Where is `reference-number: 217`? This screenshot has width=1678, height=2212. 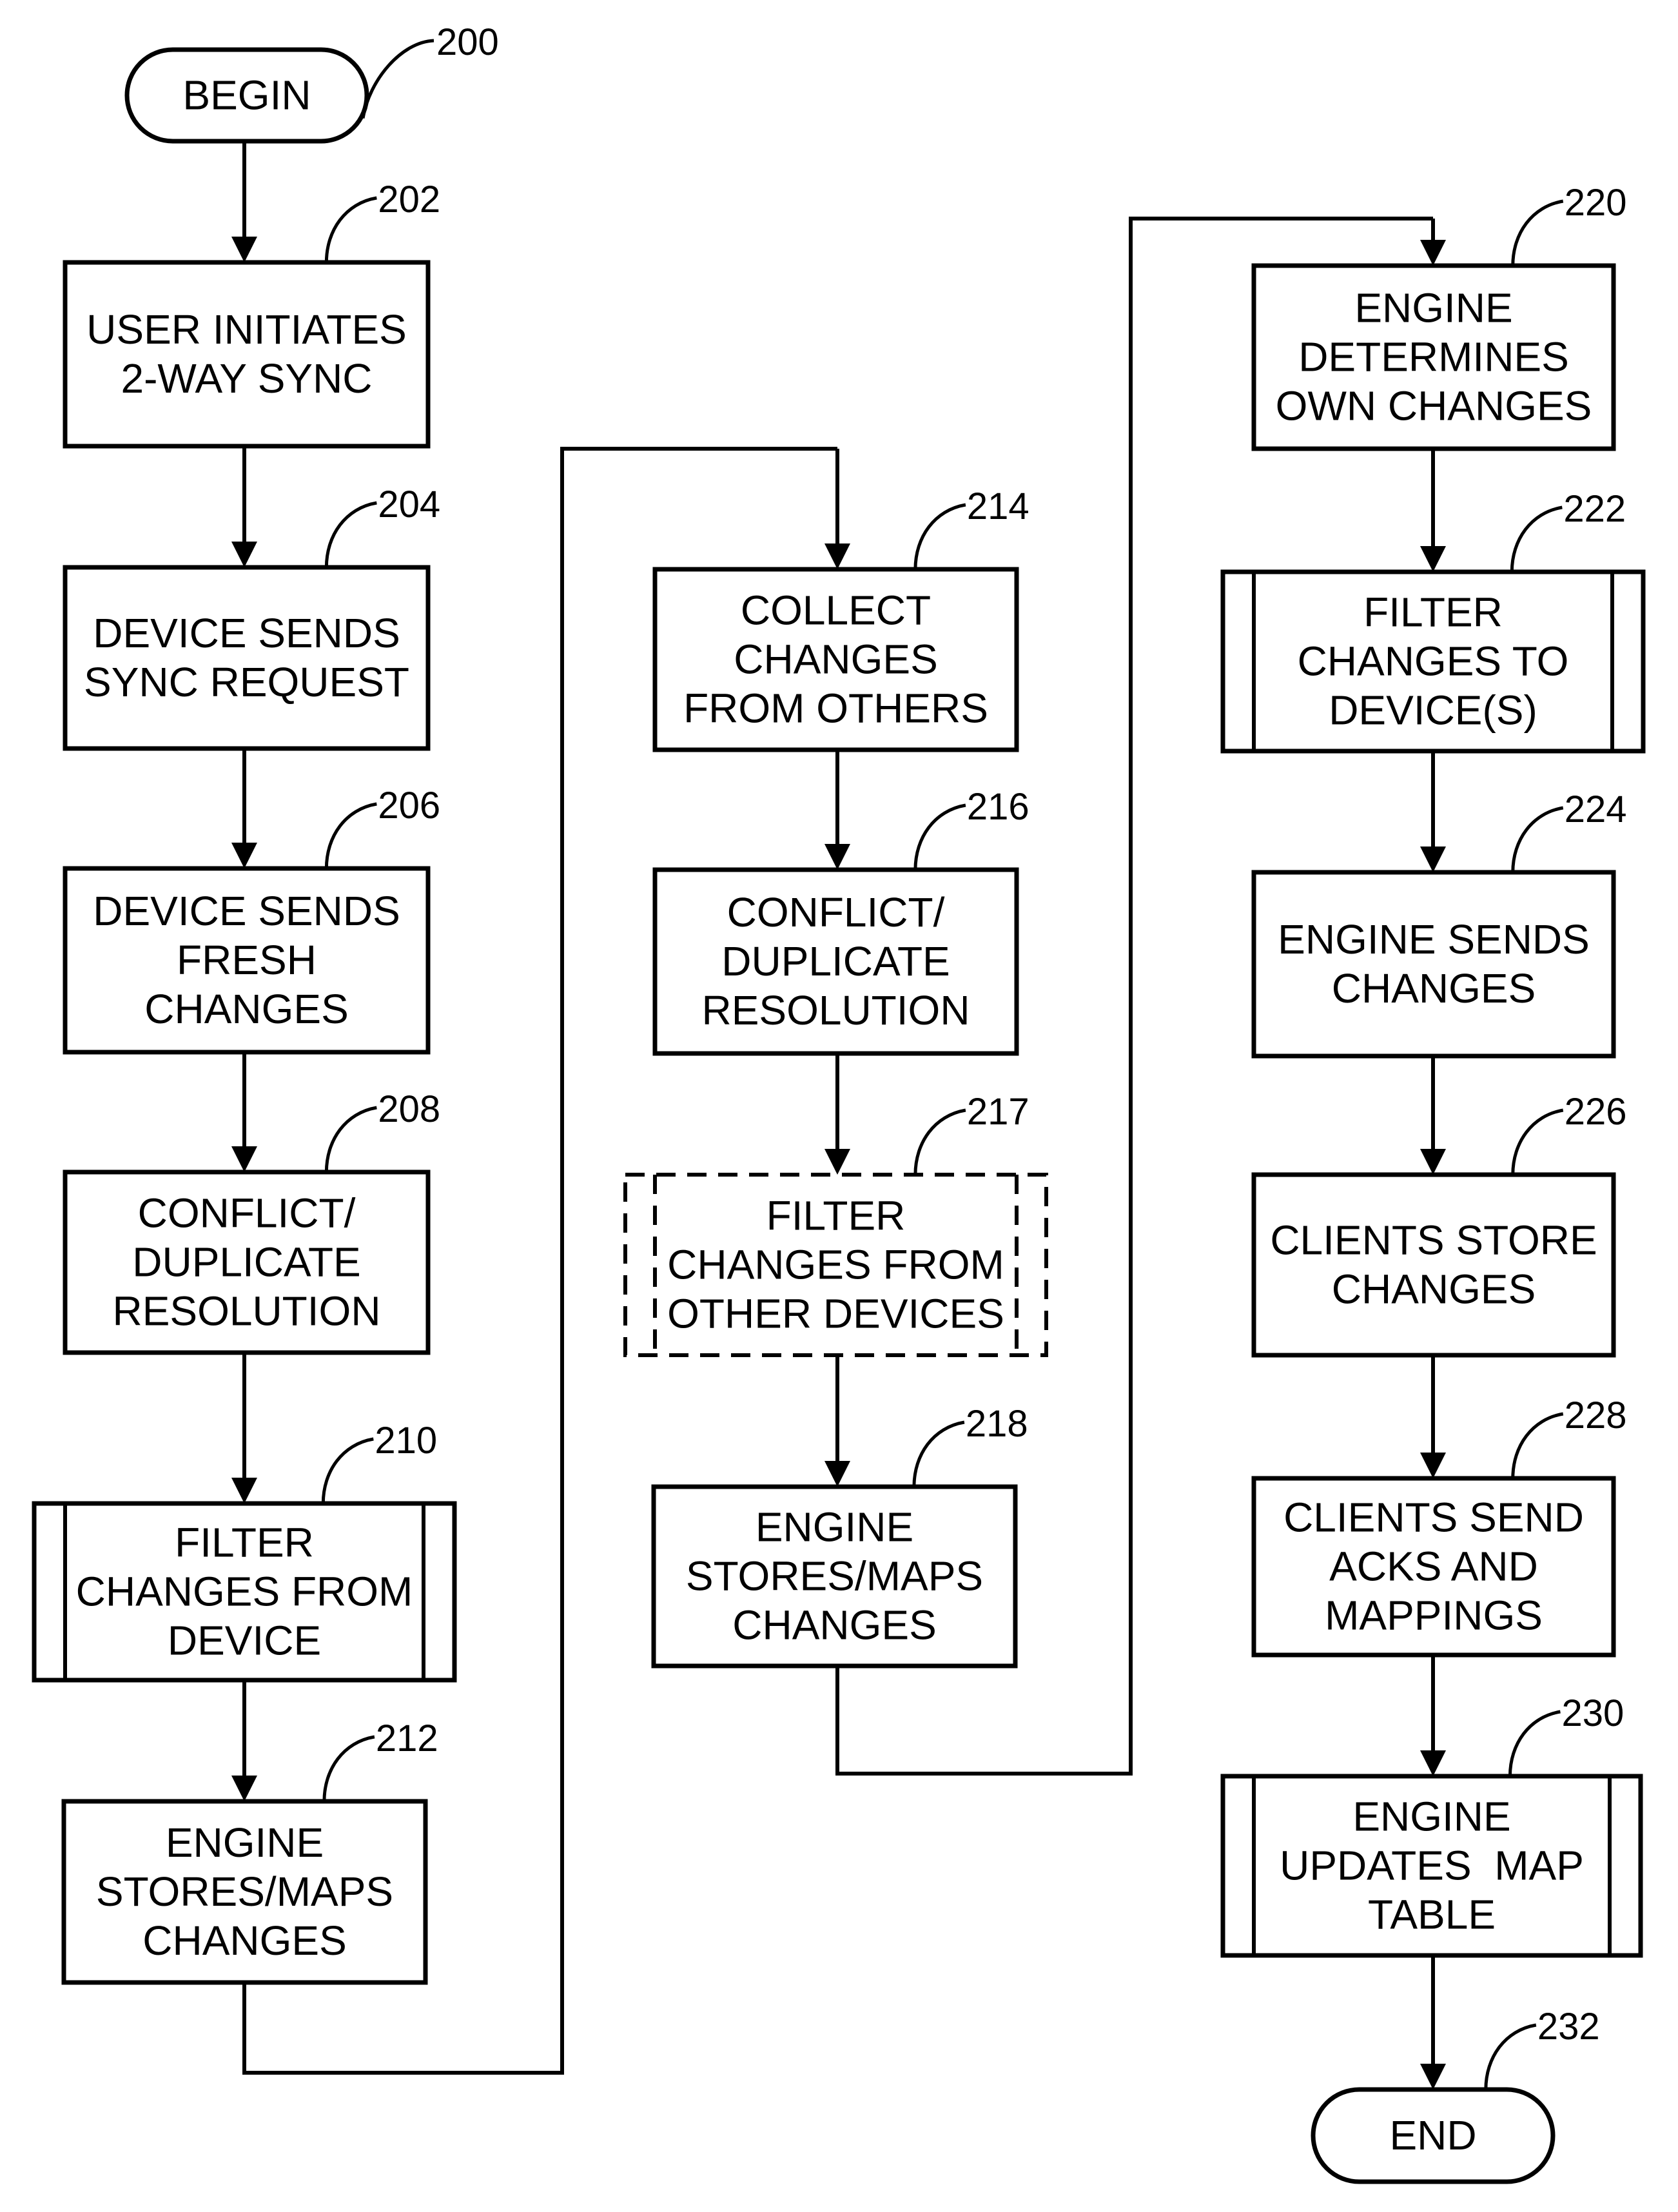 reference-number: 217 is located at coordinates (998, 1112).